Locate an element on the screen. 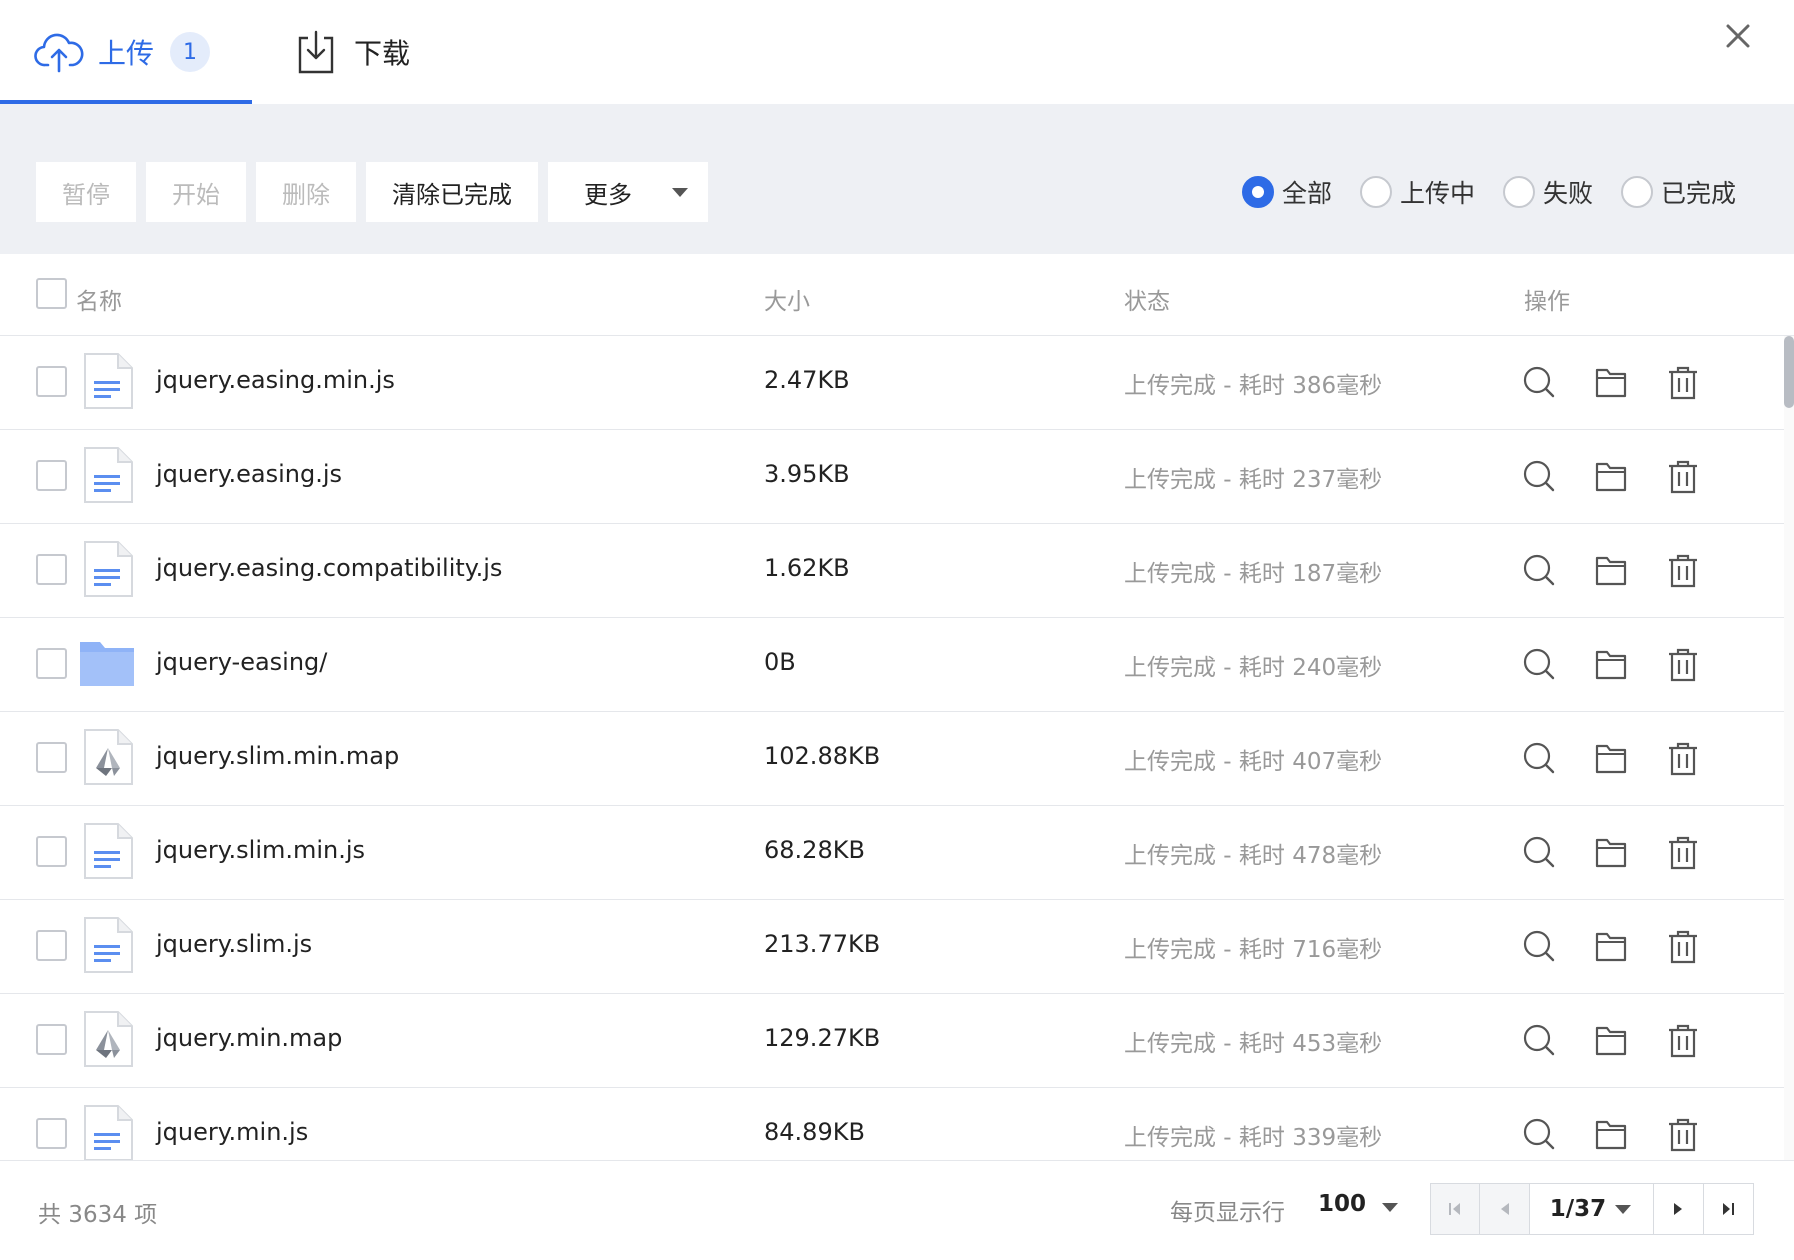 The image size is (1794, 1260). file-status: 上传完成 - 耗时 386毫秒 is located at coordinates (1253, 386).